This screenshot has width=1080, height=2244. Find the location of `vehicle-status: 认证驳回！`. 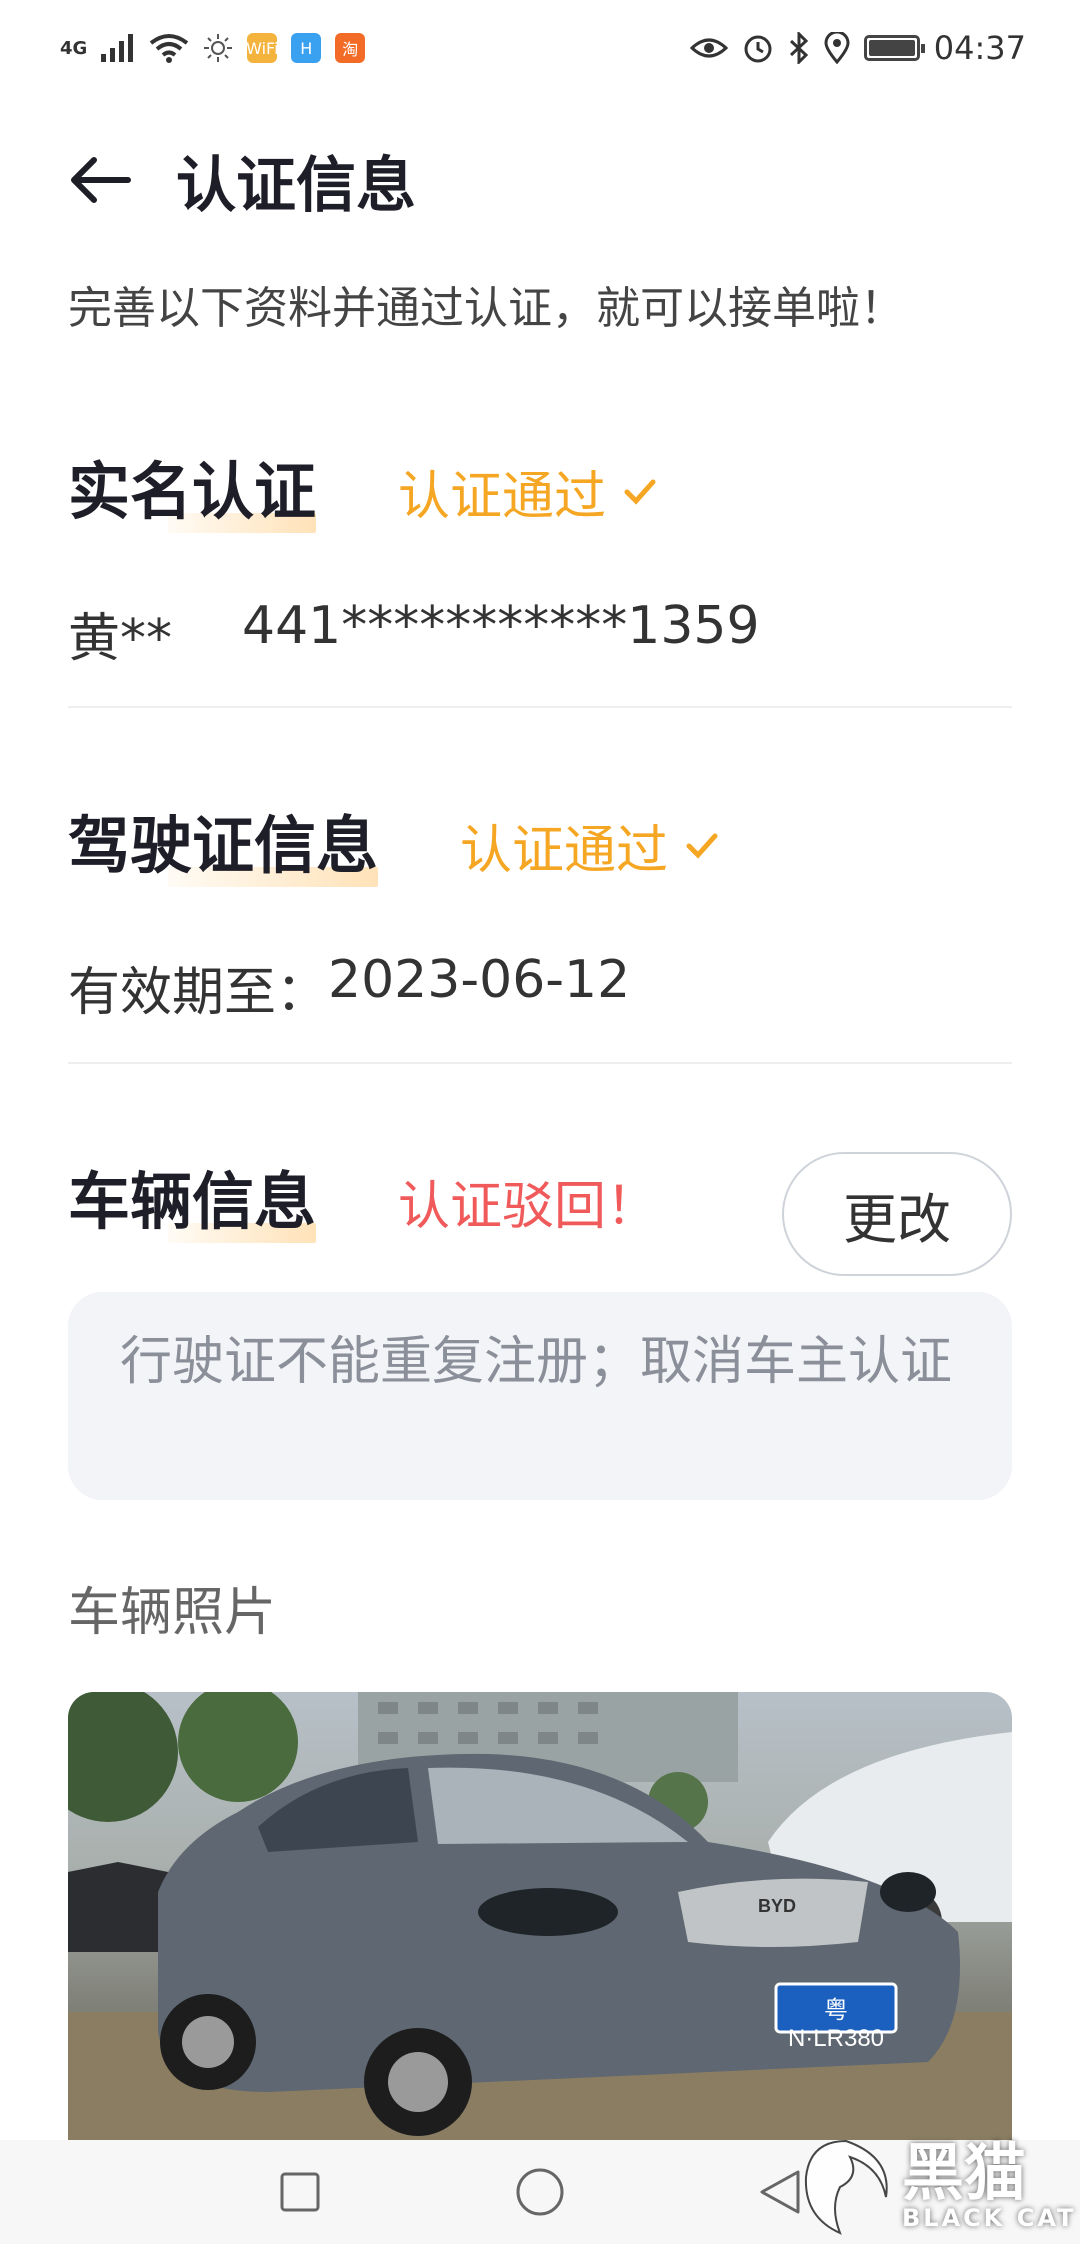

vehicle-status: 认证驳回！ is located at coordinates (528, 1207).